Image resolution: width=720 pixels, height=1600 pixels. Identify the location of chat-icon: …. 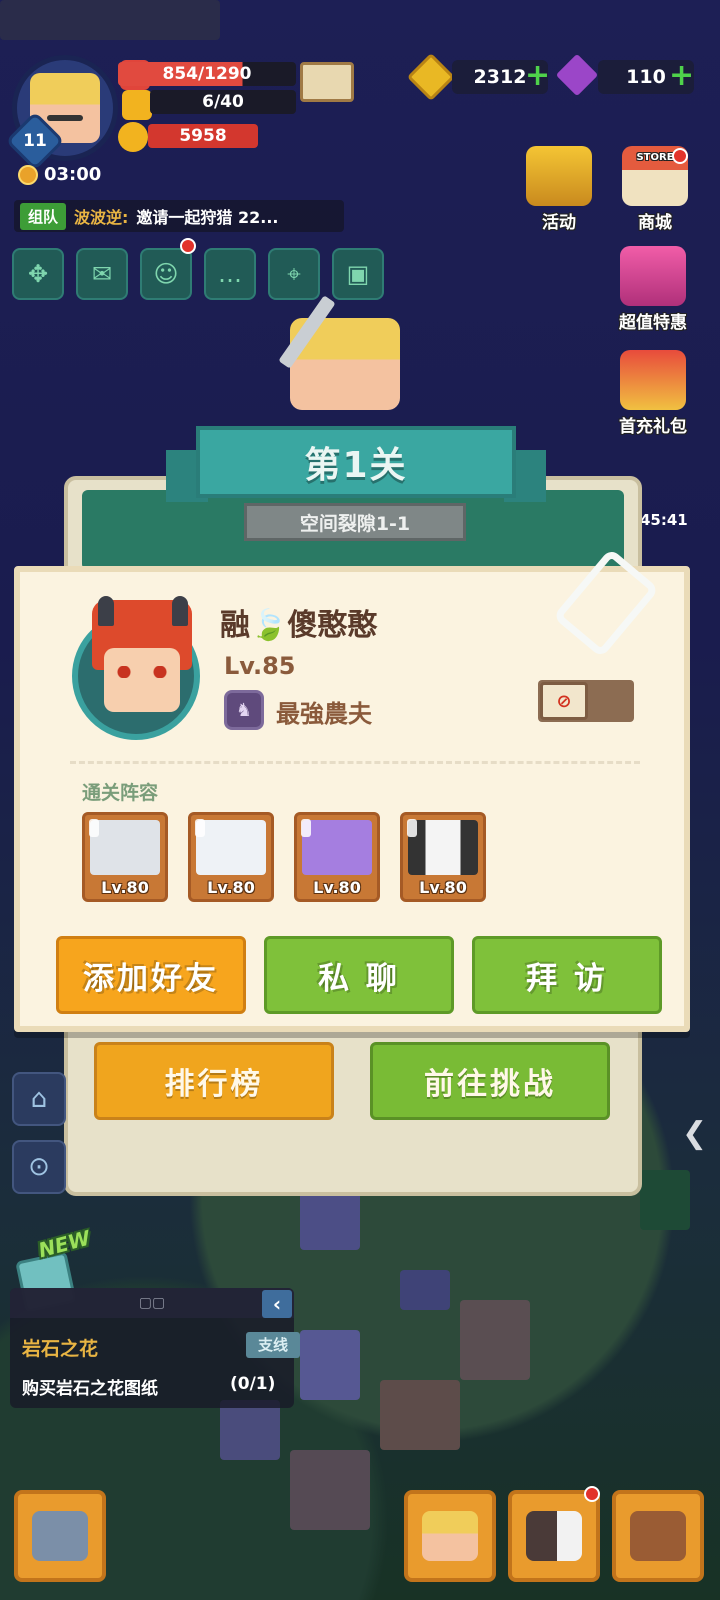
(230, 274).